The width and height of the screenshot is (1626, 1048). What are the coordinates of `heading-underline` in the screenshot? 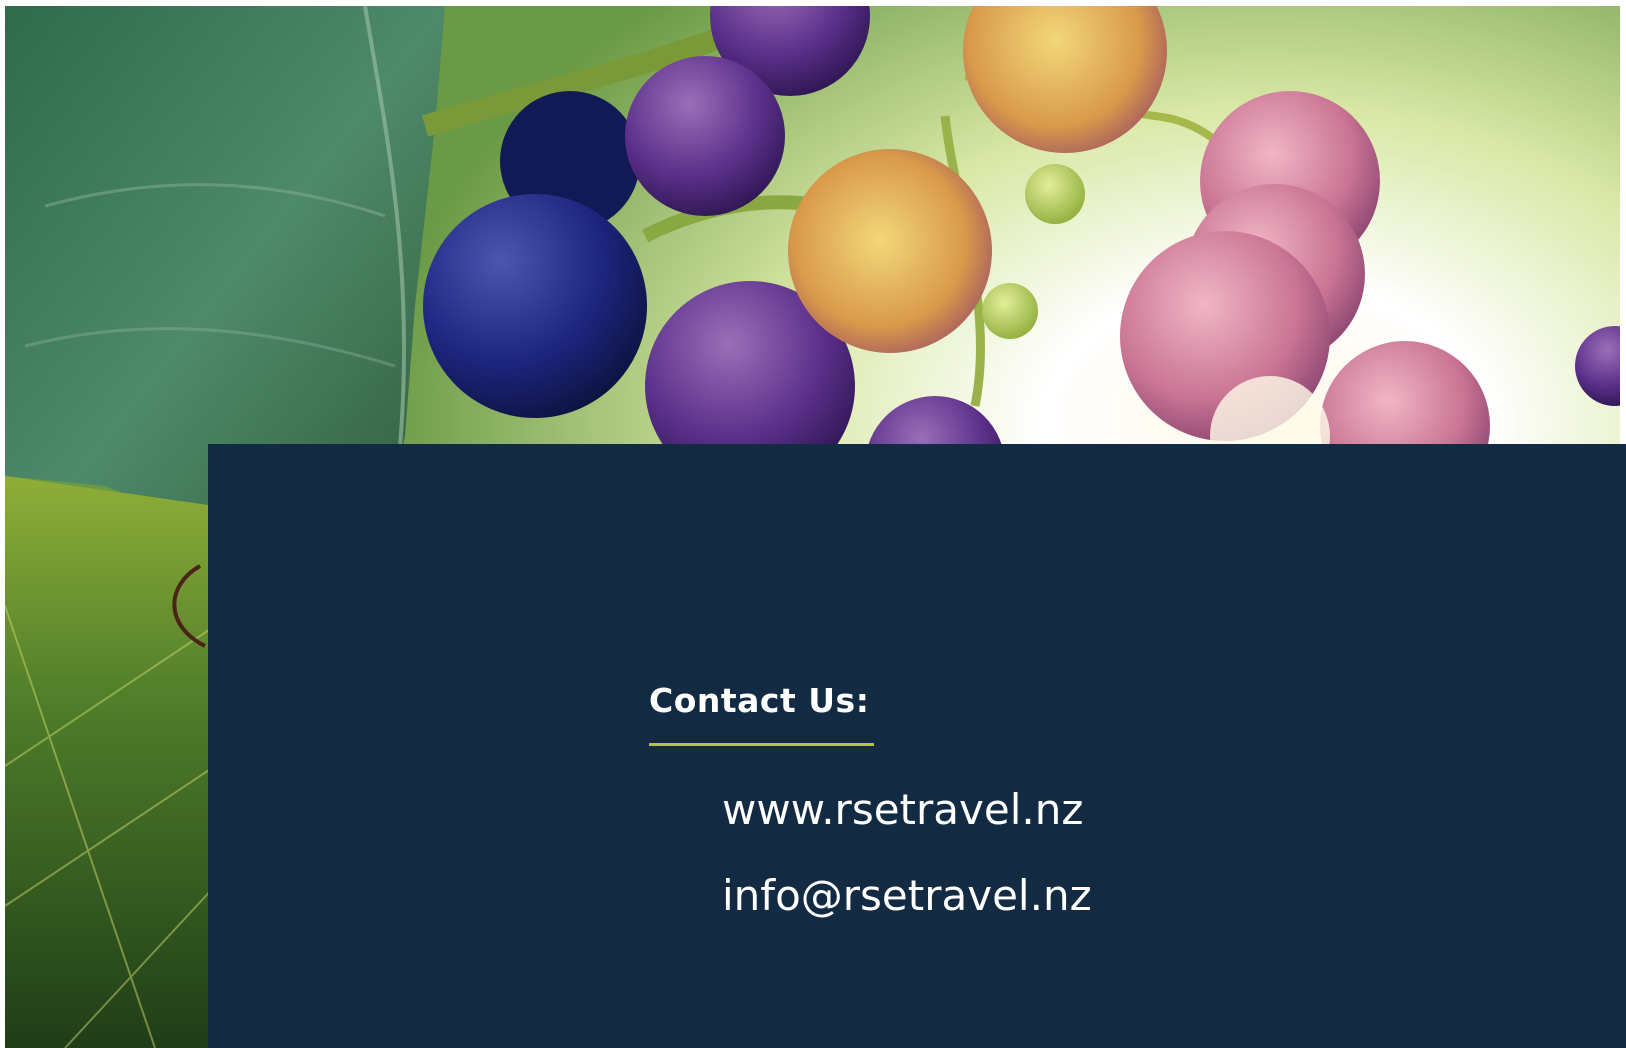 It's located at (761, 744).